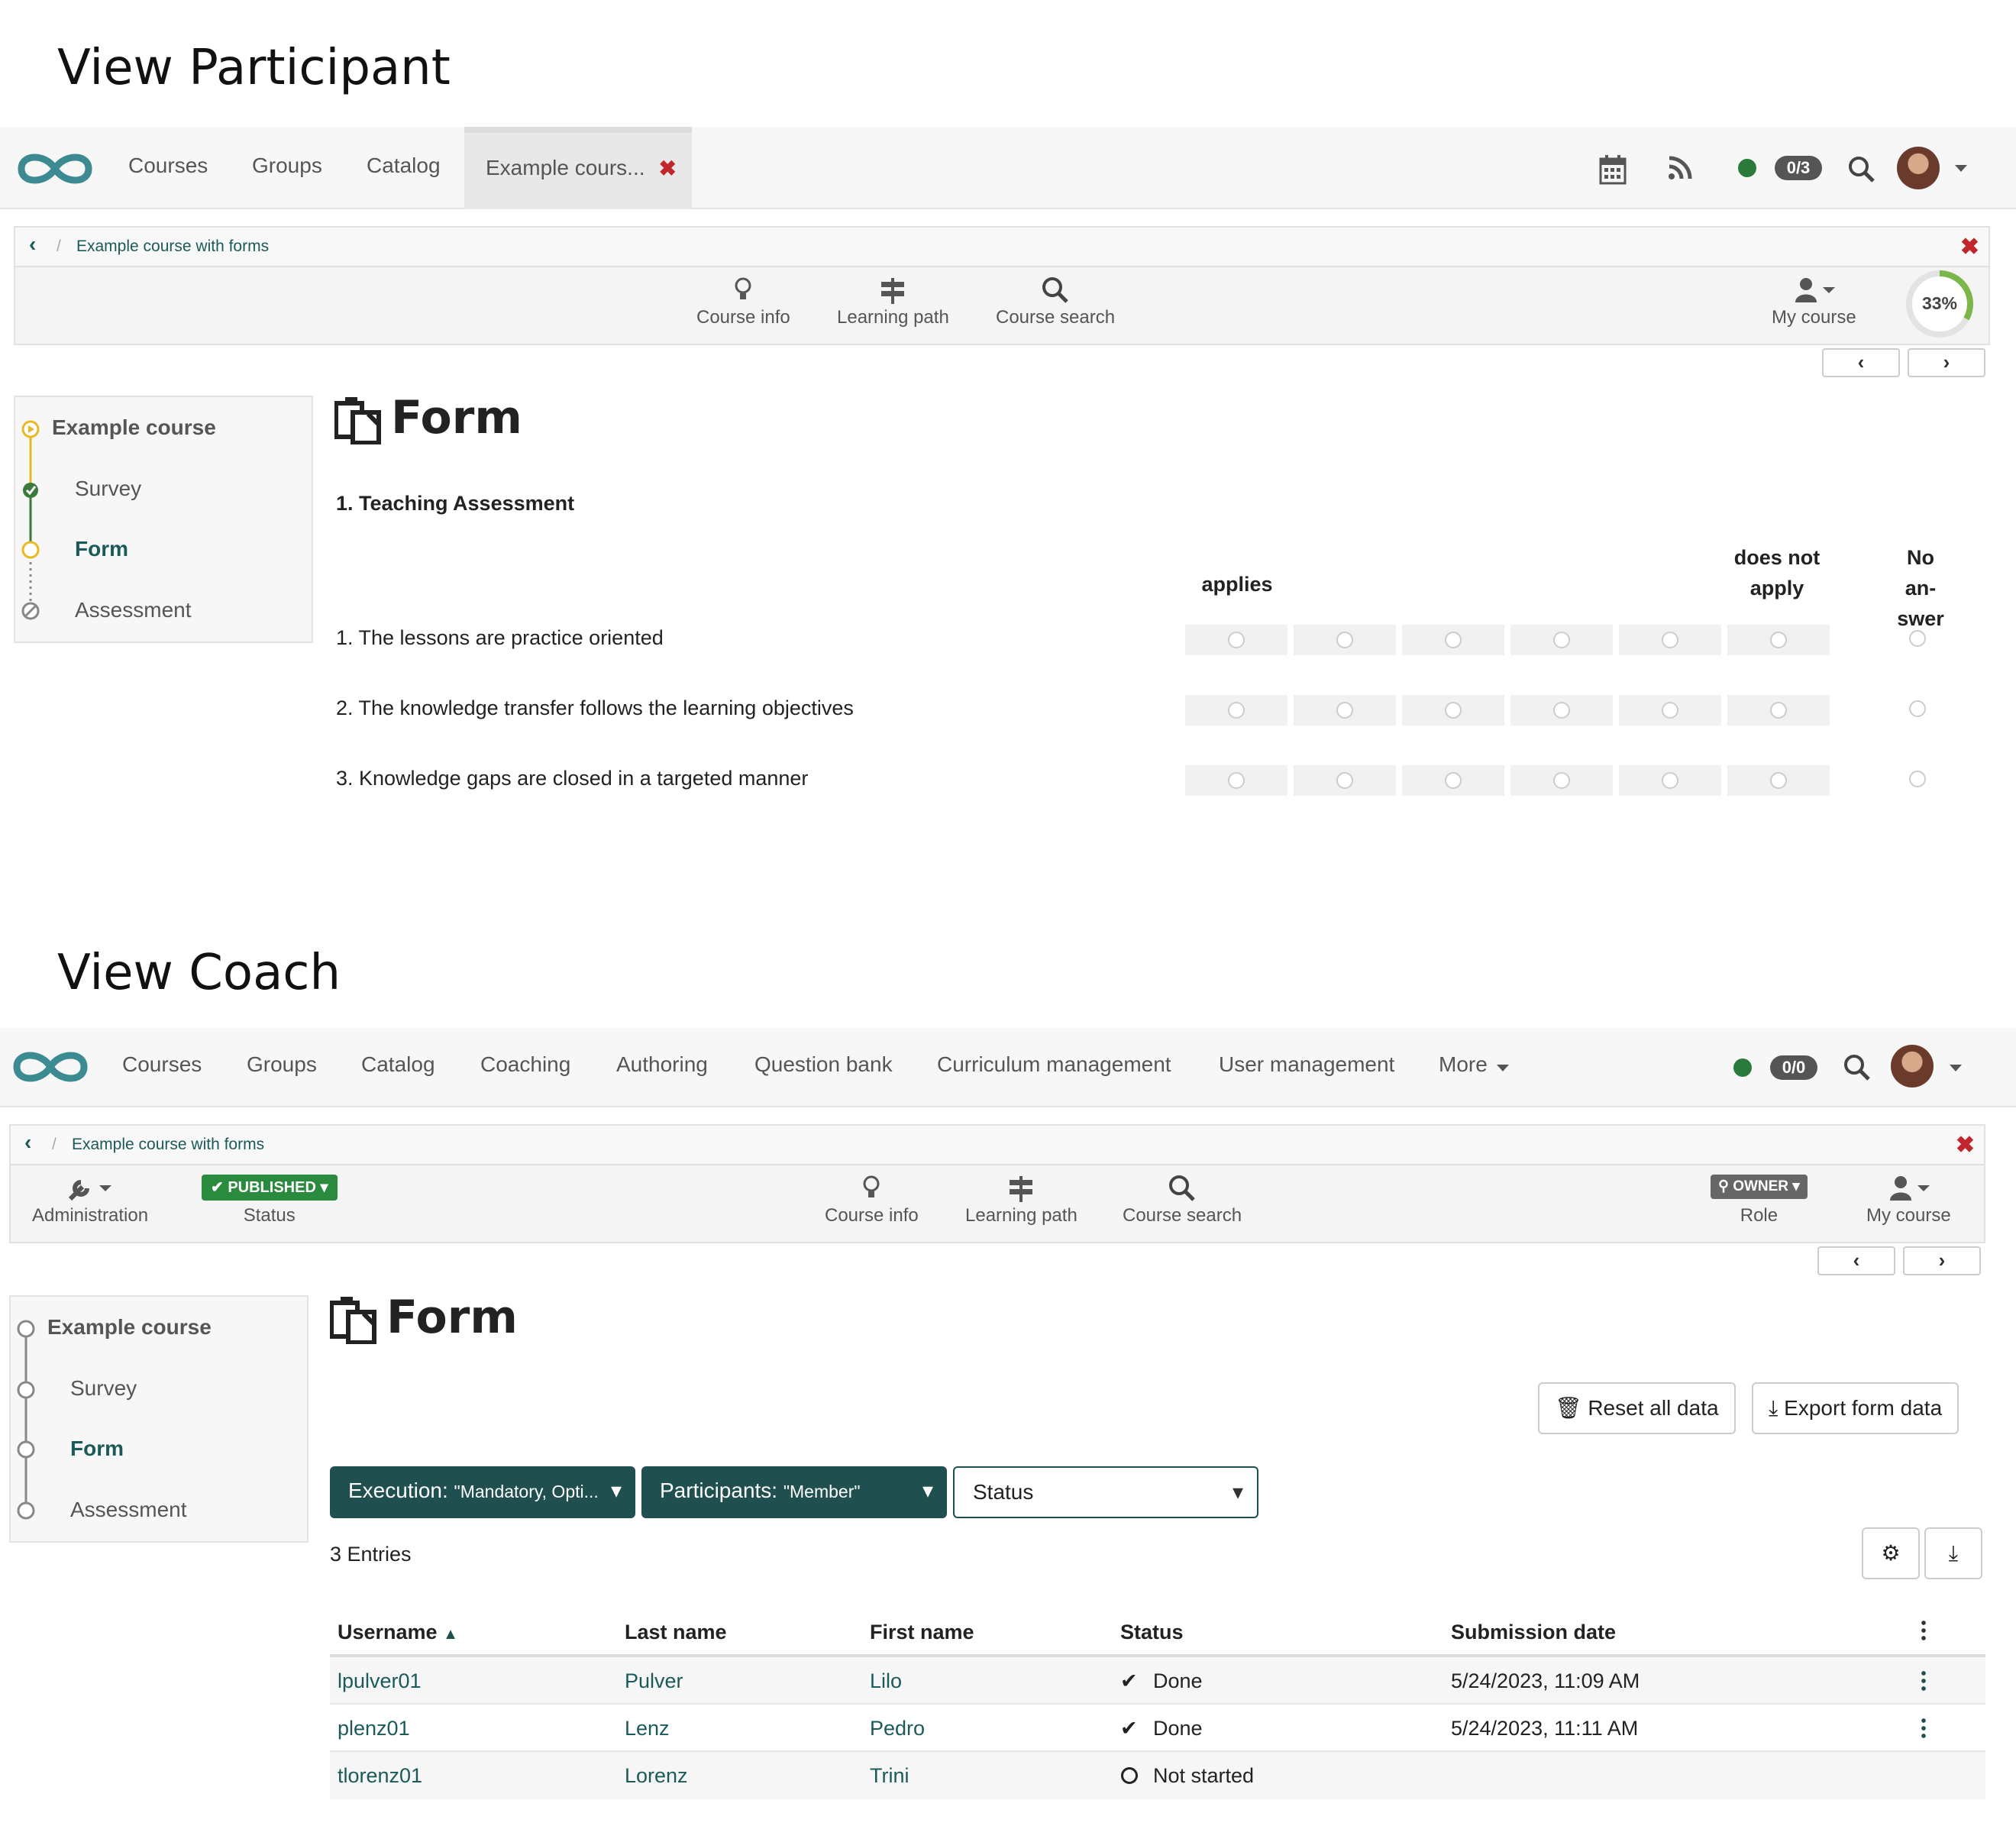  I want to click on close-tab-icon: ✖, so click(668, 168).